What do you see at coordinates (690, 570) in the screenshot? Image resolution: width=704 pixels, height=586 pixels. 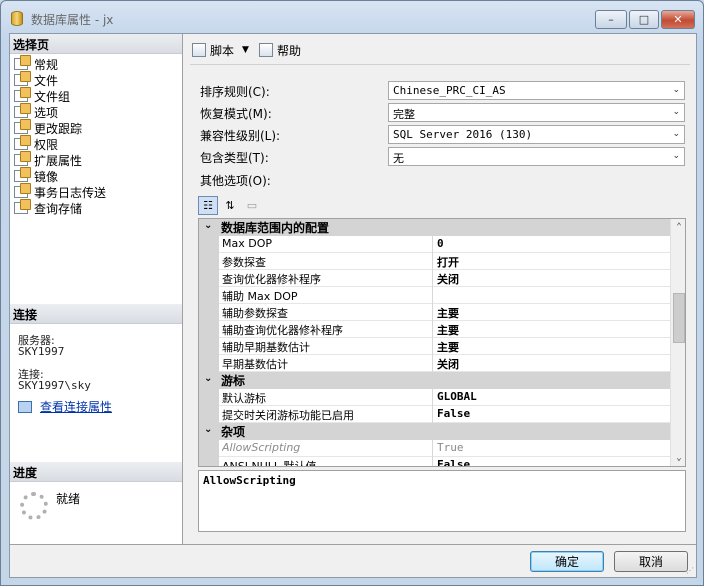 I see `resize-grip-icon: ⋰` at bounding box center [690, 570].